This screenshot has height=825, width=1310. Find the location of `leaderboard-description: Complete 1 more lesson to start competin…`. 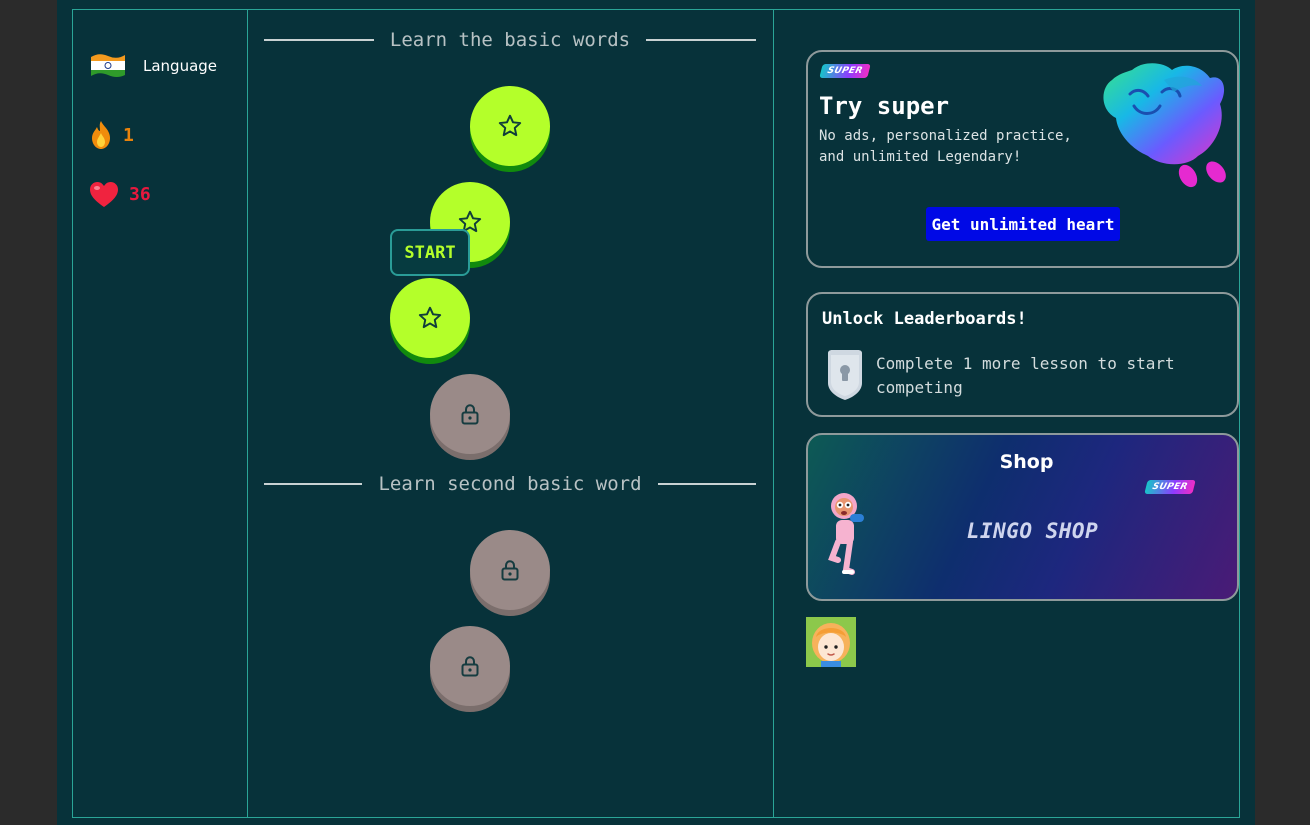

leaderboard-description: Complete 1 more lesson to start competin… is located at coordinates (1025, 375).